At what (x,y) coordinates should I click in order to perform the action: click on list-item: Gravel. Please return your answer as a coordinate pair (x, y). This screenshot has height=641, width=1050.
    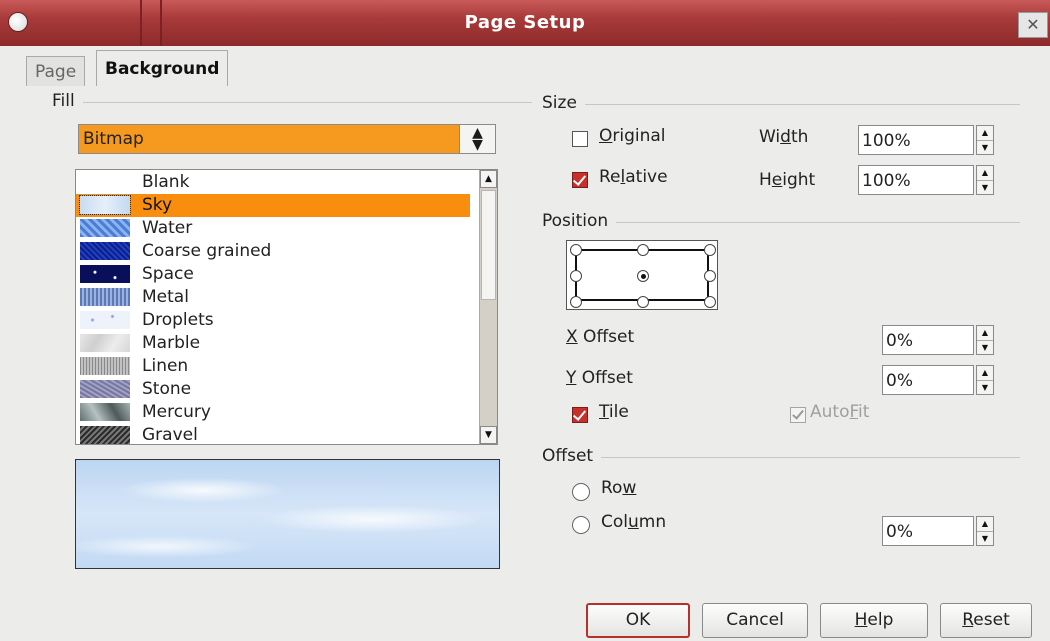
    Looking at the image, I should click on (273, 434).